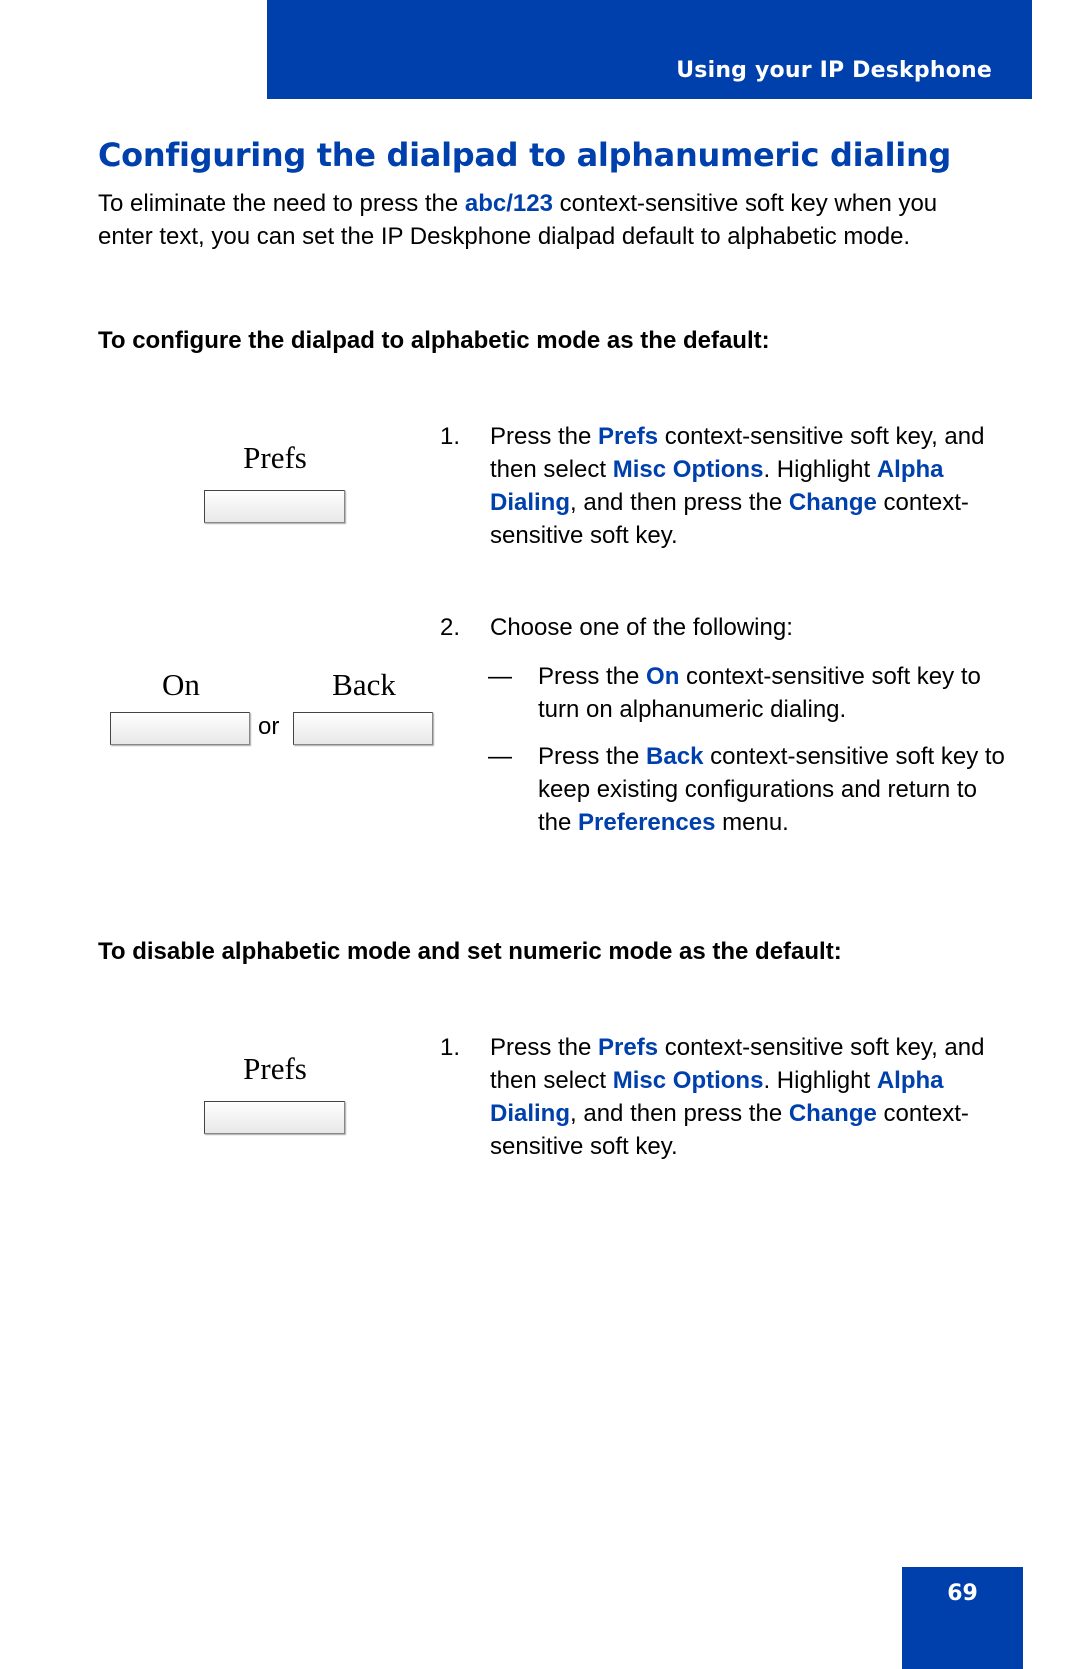 The width and height of the screenshot is (1080, 1669). I want to click on softkey-label-on: On, so click(181, 684).